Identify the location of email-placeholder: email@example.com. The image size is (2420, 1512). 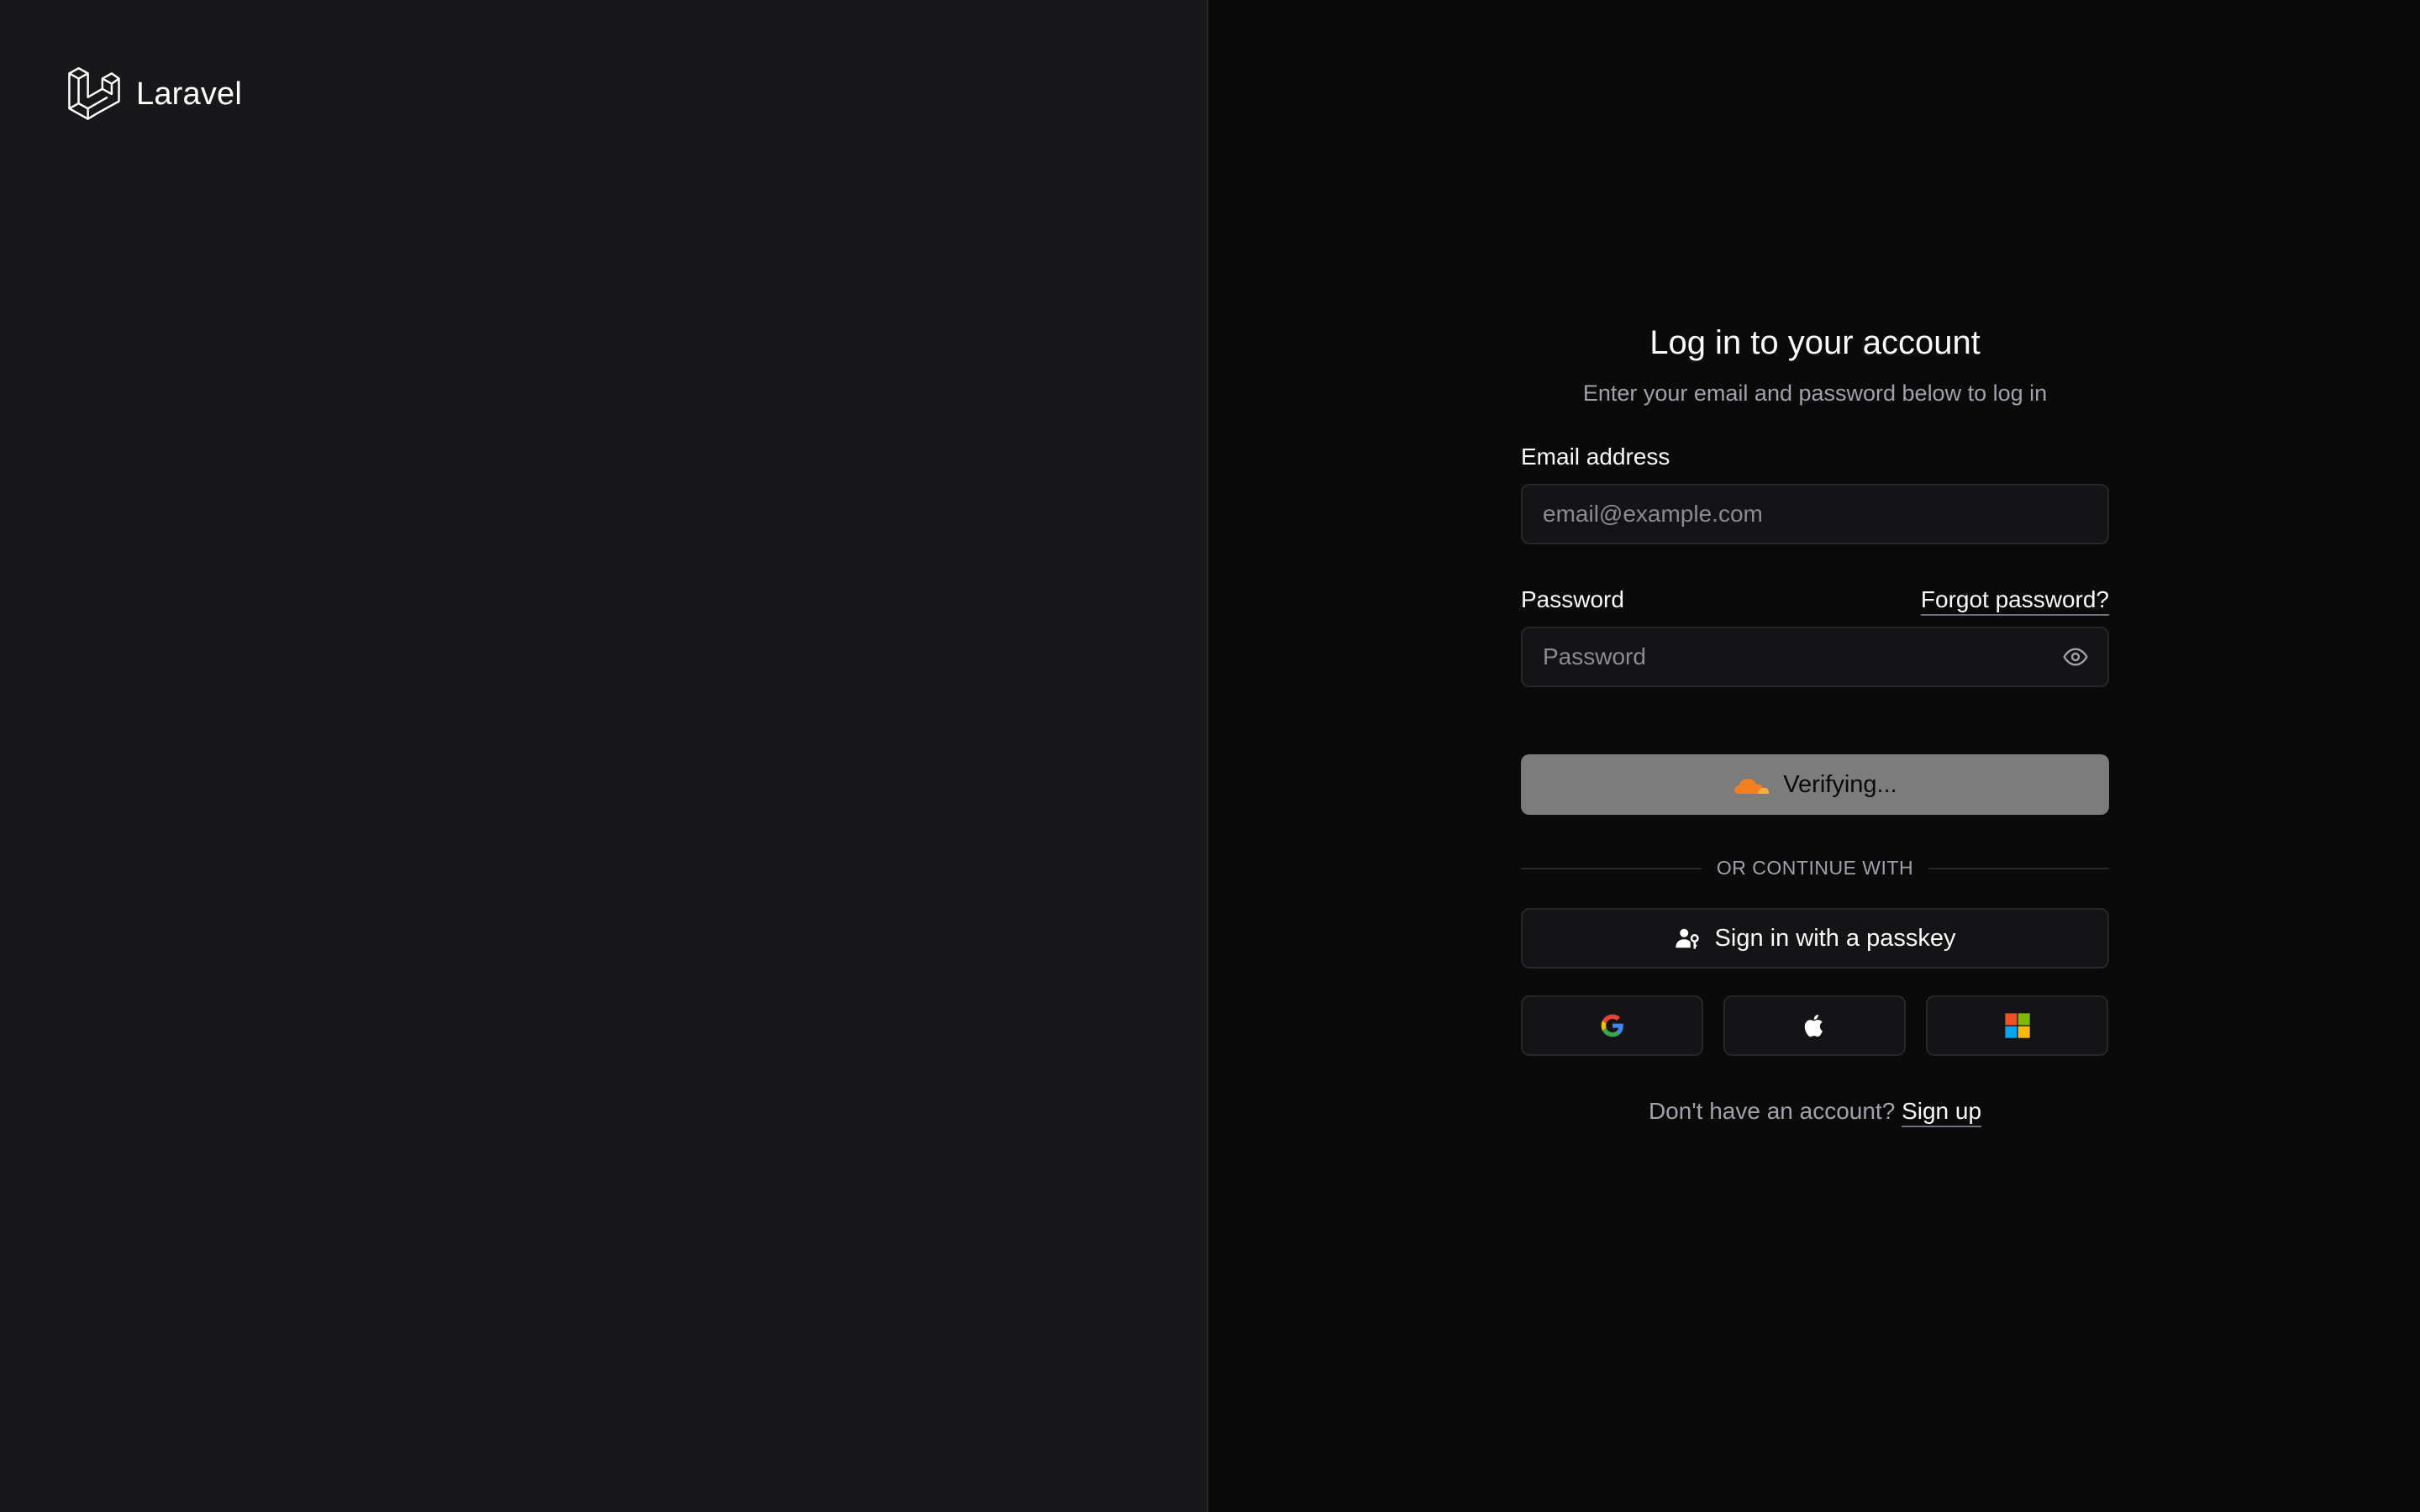
(1653, 514).